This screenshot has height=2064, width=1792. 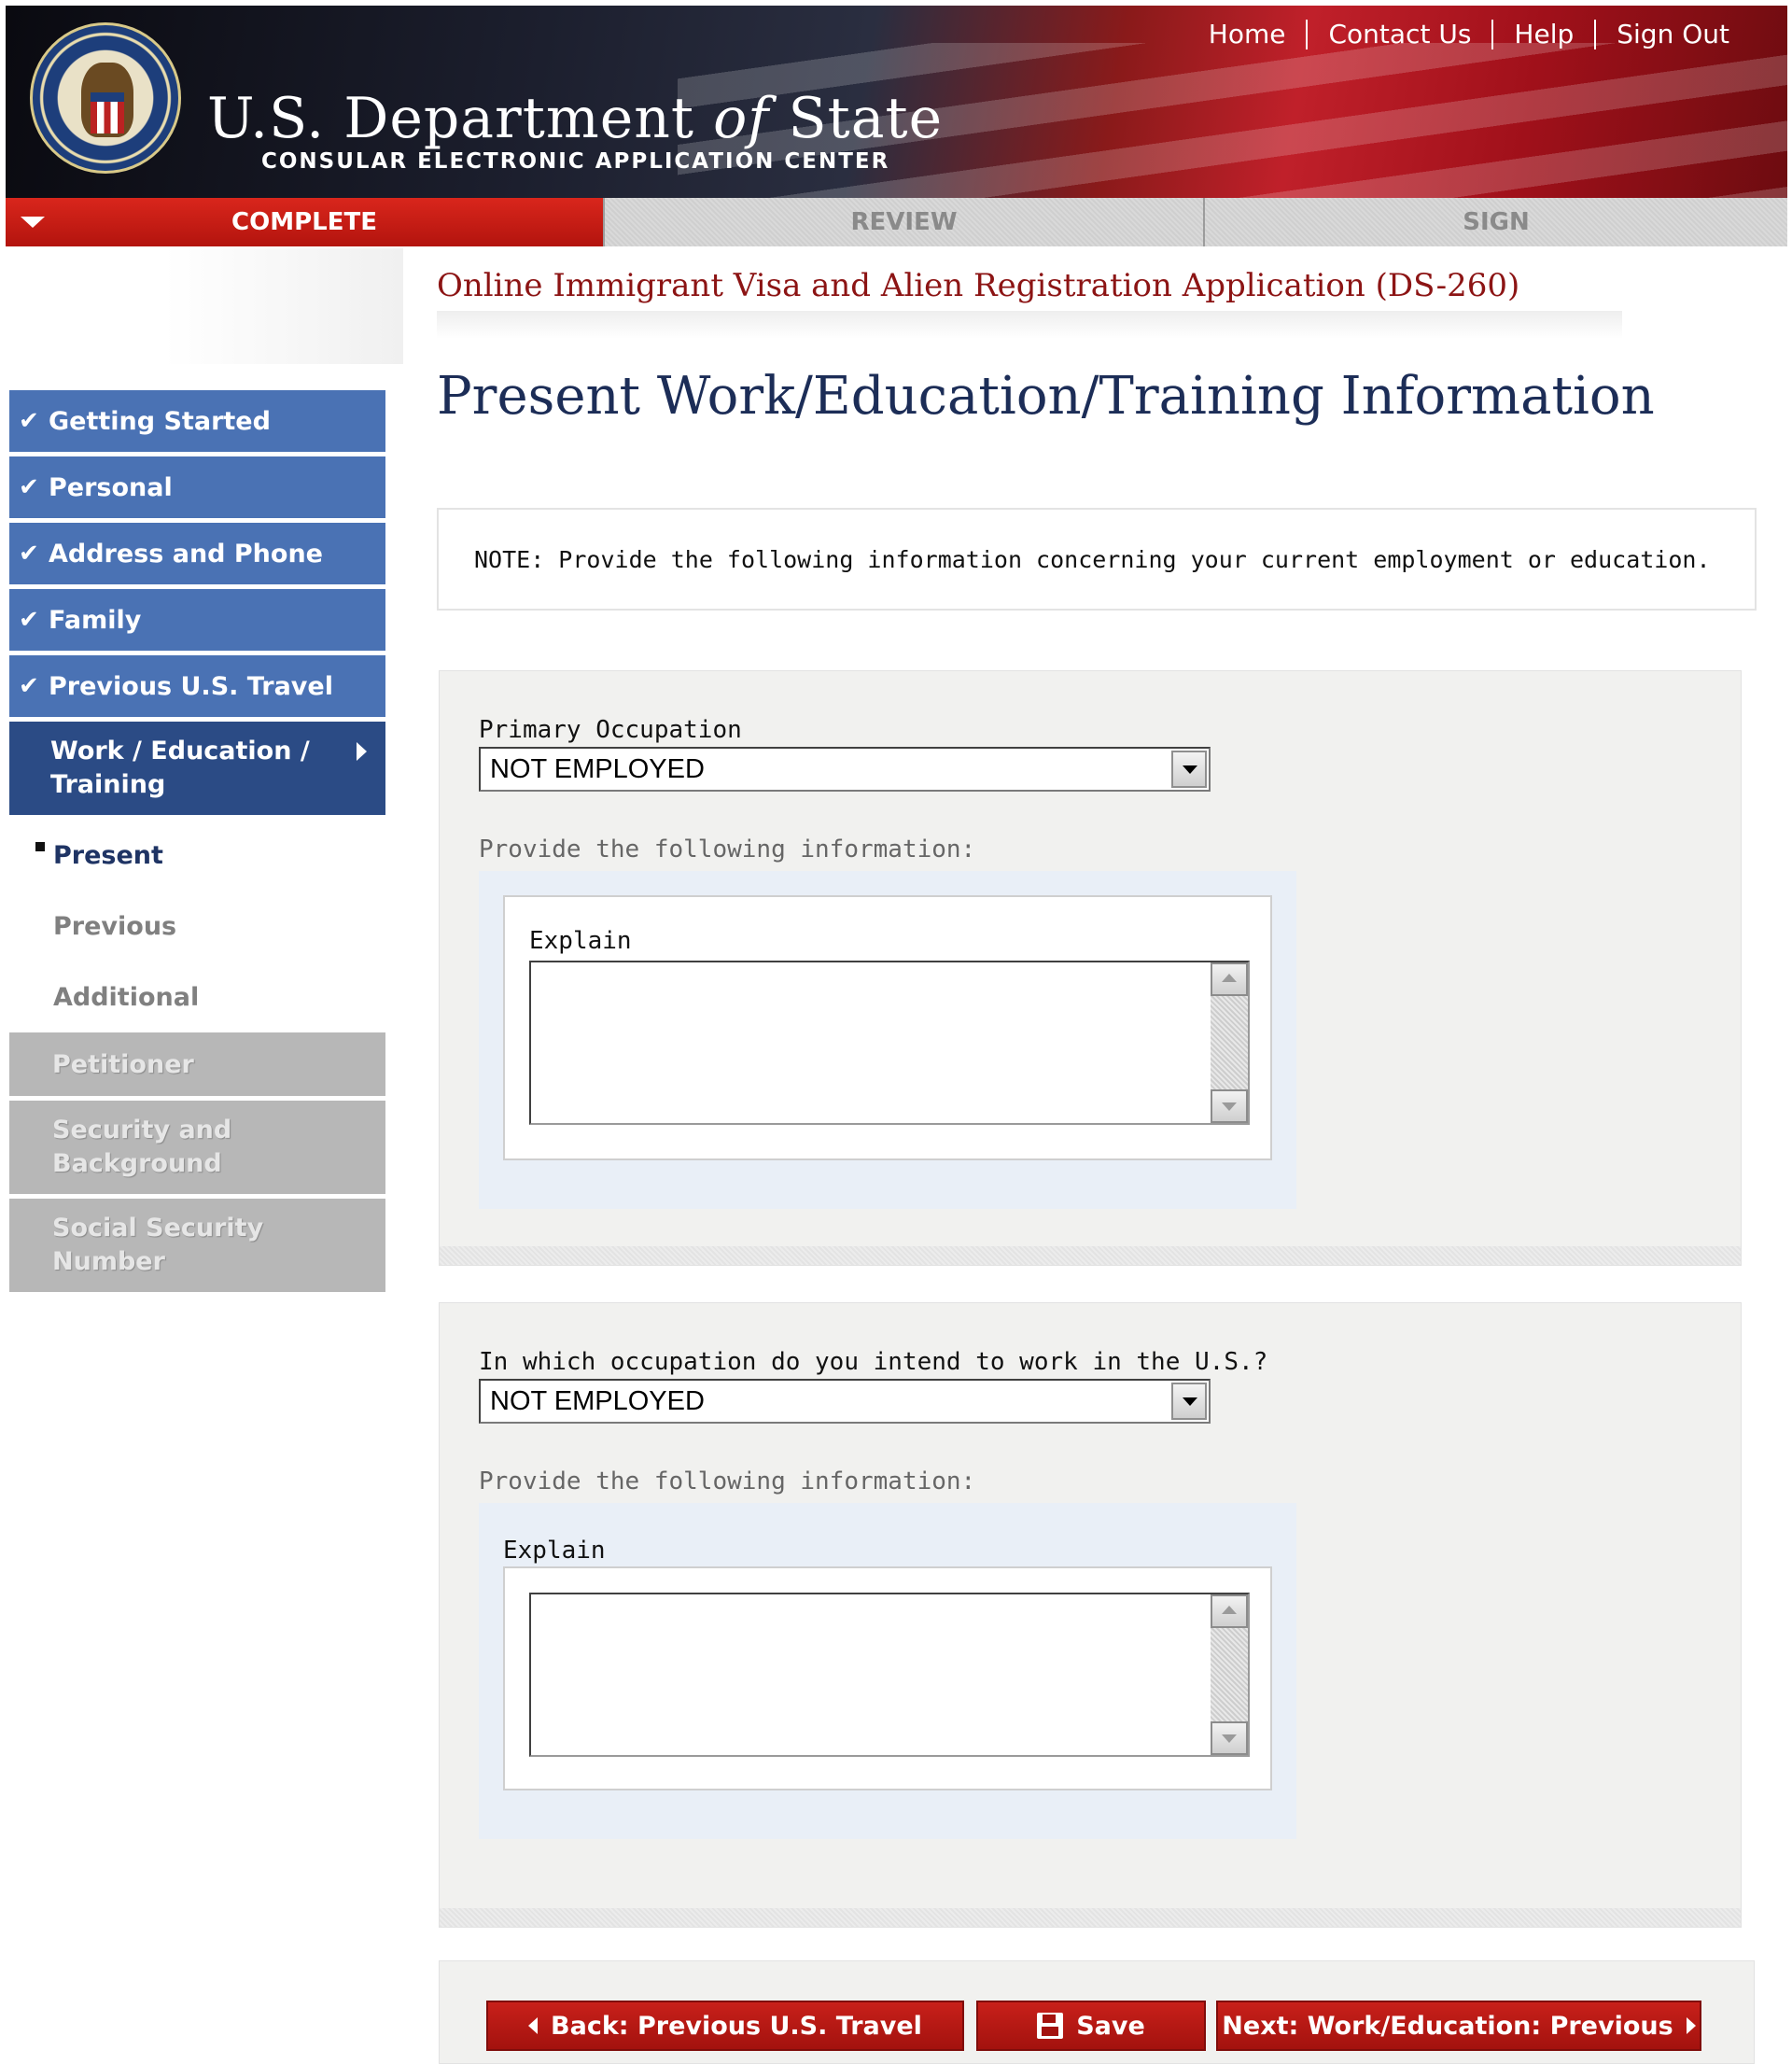 I want to click on step-sign-label: SIGN, so click(x=1496, y=222).